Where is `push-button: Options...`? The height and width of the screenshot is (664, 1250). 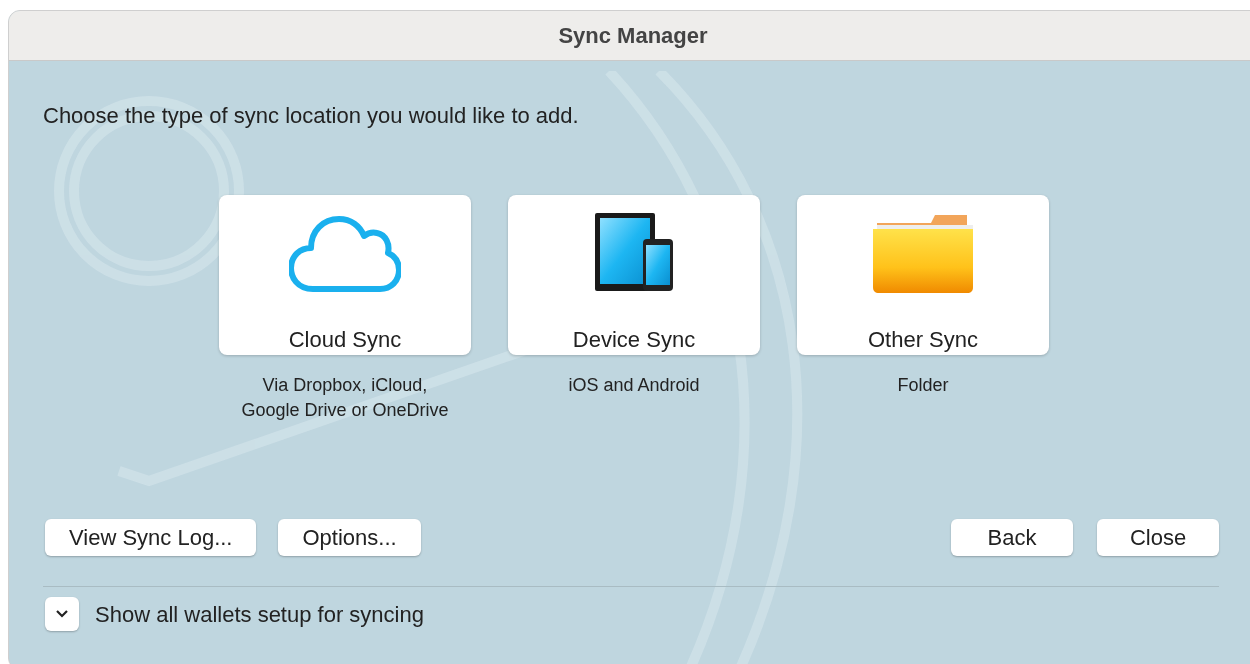 push-button: Options... is located at coordinates (349, 537).